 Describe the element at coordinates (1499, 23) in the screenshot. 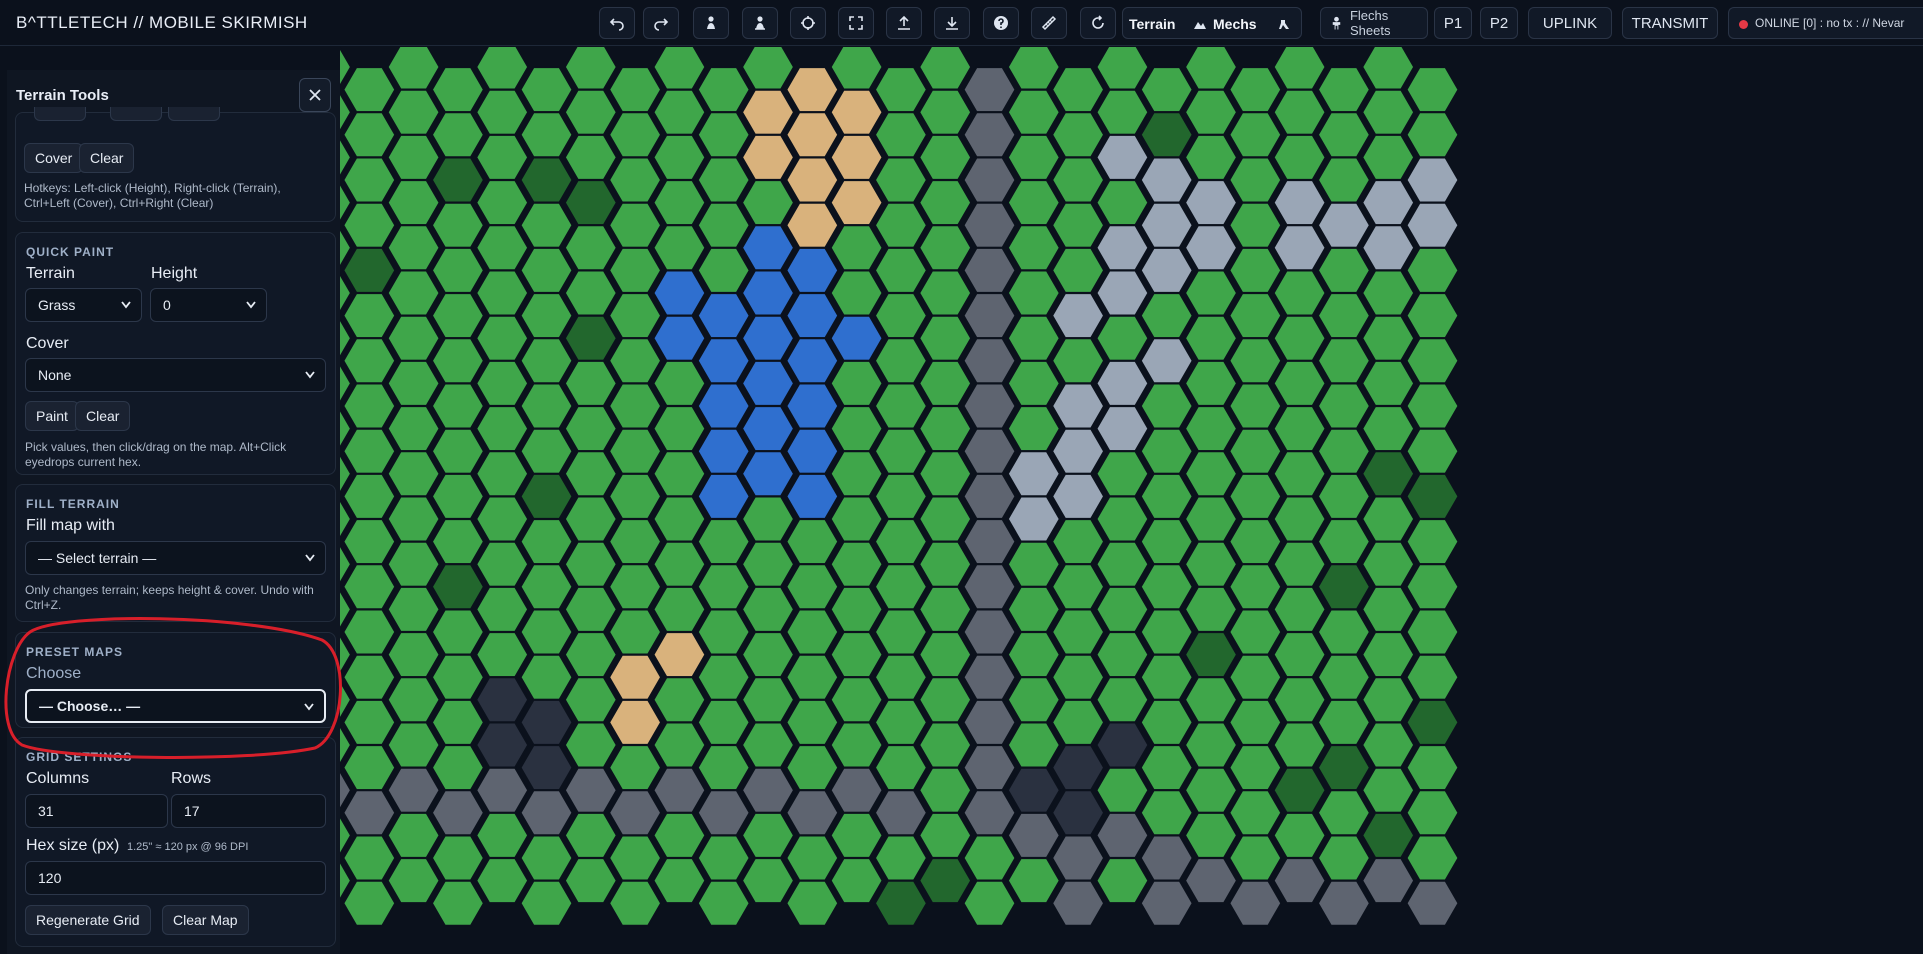

I see `p2-button: P2` at that location.